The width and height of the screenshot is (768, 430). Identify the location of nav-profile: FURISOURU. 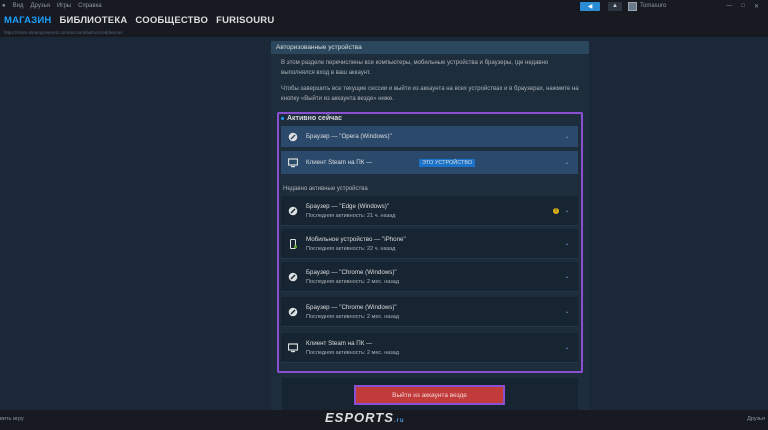
(245, 20).